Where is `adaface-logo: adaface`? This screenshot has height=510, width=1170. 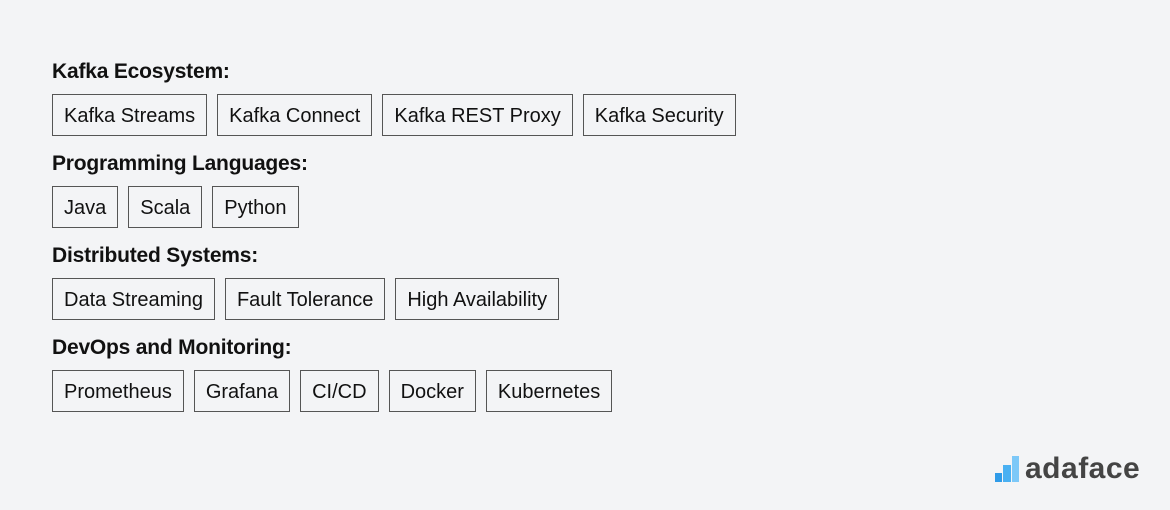 adaface-logo: adaface is located at coordinates (1067, 469).